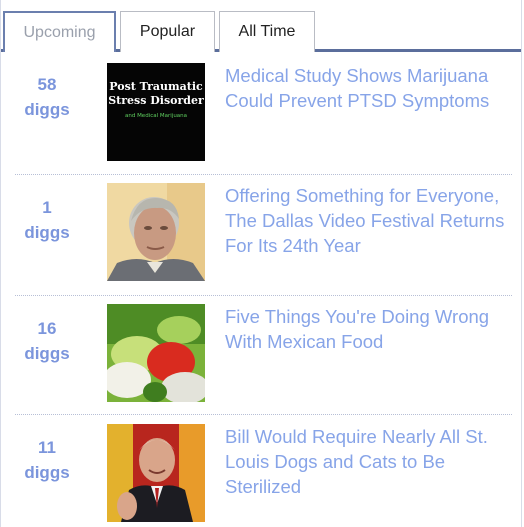 The height and width of the screenshot is (527, 524). I want to click on mexican-food-image, so click(156, 353).